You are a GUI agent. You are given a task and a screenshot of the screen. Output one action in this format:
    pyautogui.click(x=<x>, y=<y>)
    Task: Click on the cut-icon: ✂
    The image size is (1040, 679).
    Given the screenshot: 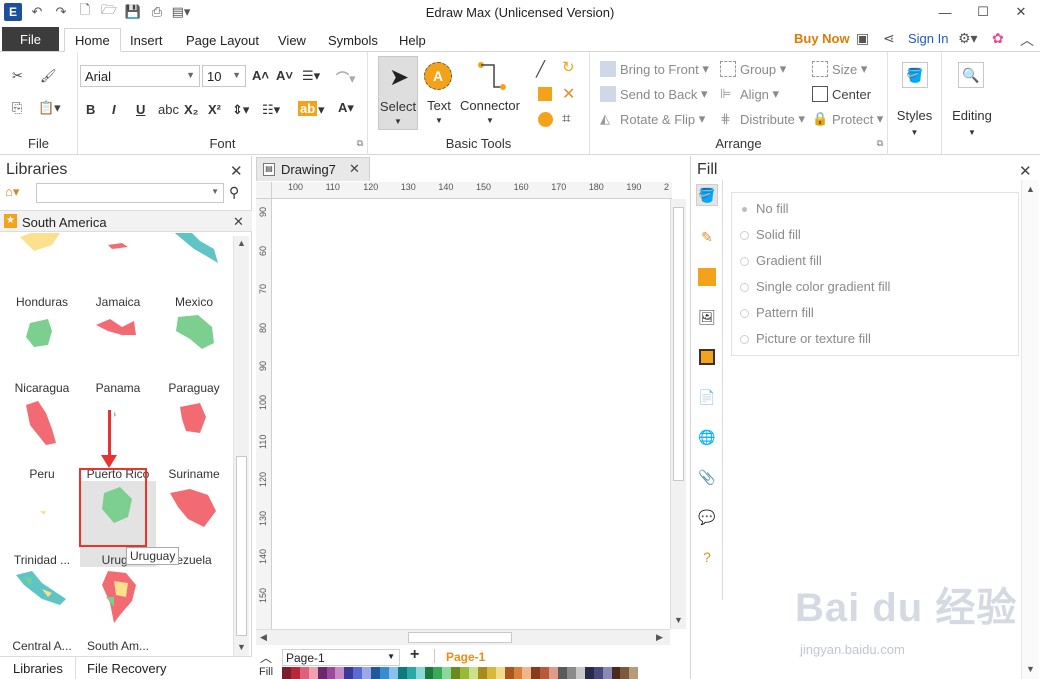 What is the action you would take?
    pyautogui.click(x=17, y=76)
    